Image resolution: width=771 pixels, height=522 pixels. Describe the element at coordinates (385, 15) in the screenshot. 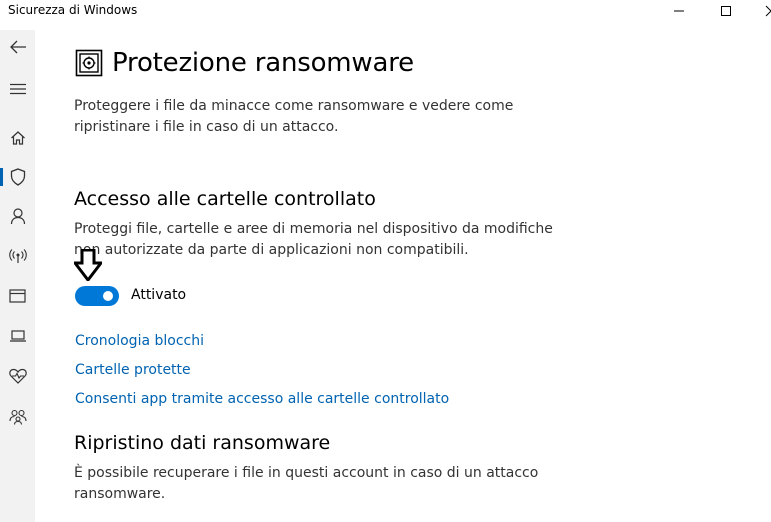

I see `title-bar: Sicurezza di Windows` at that location.